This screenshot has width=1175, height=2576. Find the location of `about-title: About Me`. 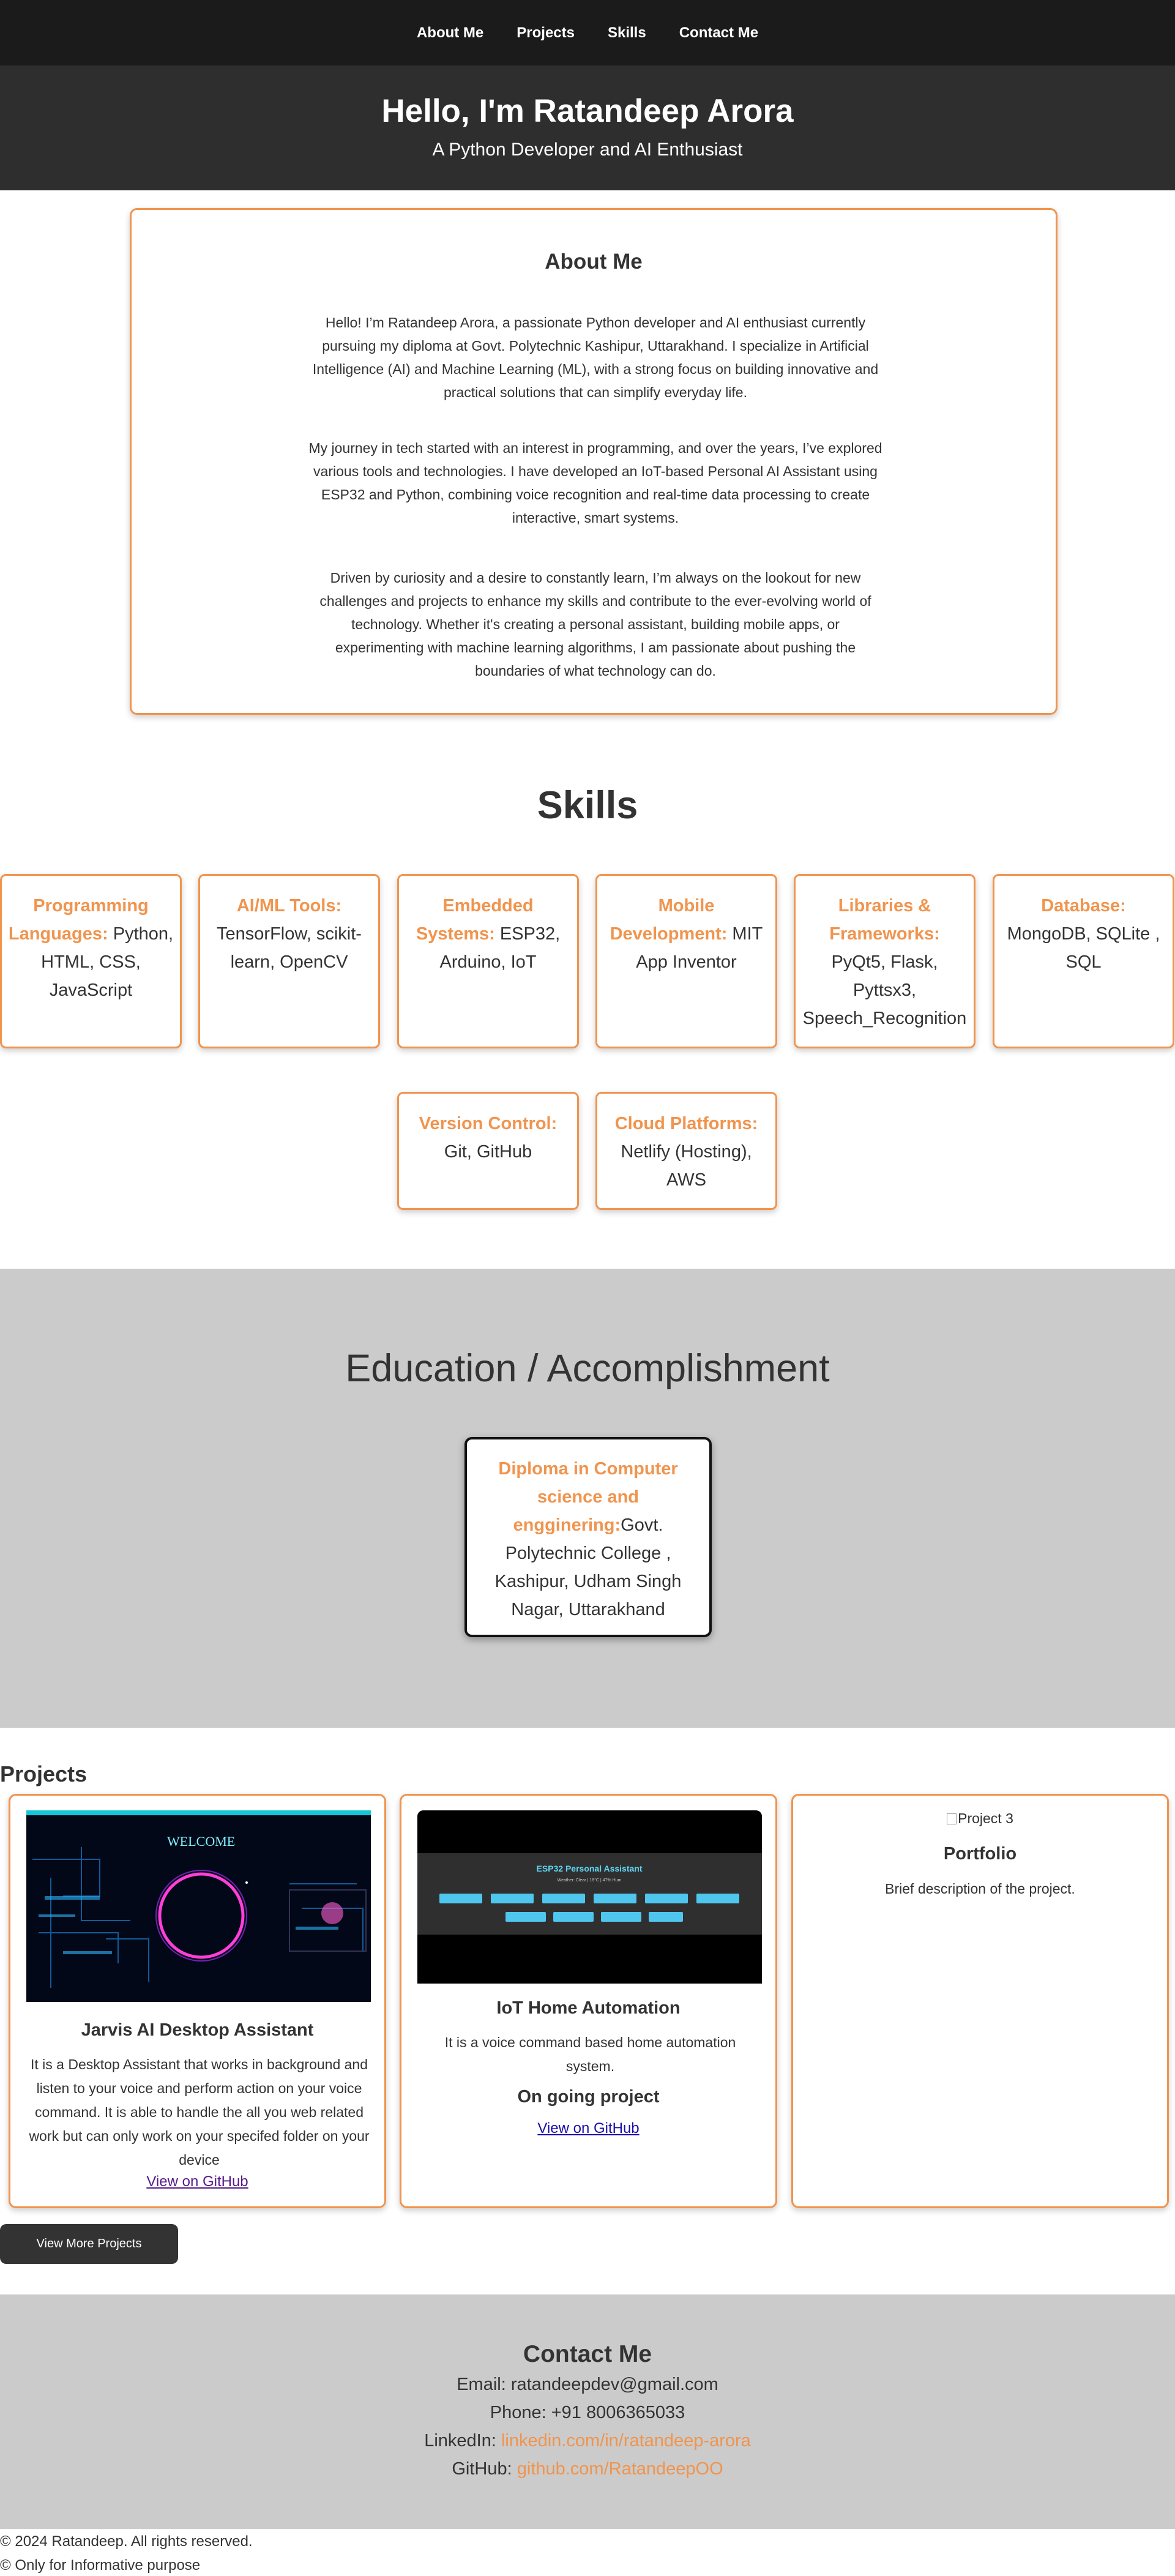

about-title: About Me is located at coordinates (594, 262).